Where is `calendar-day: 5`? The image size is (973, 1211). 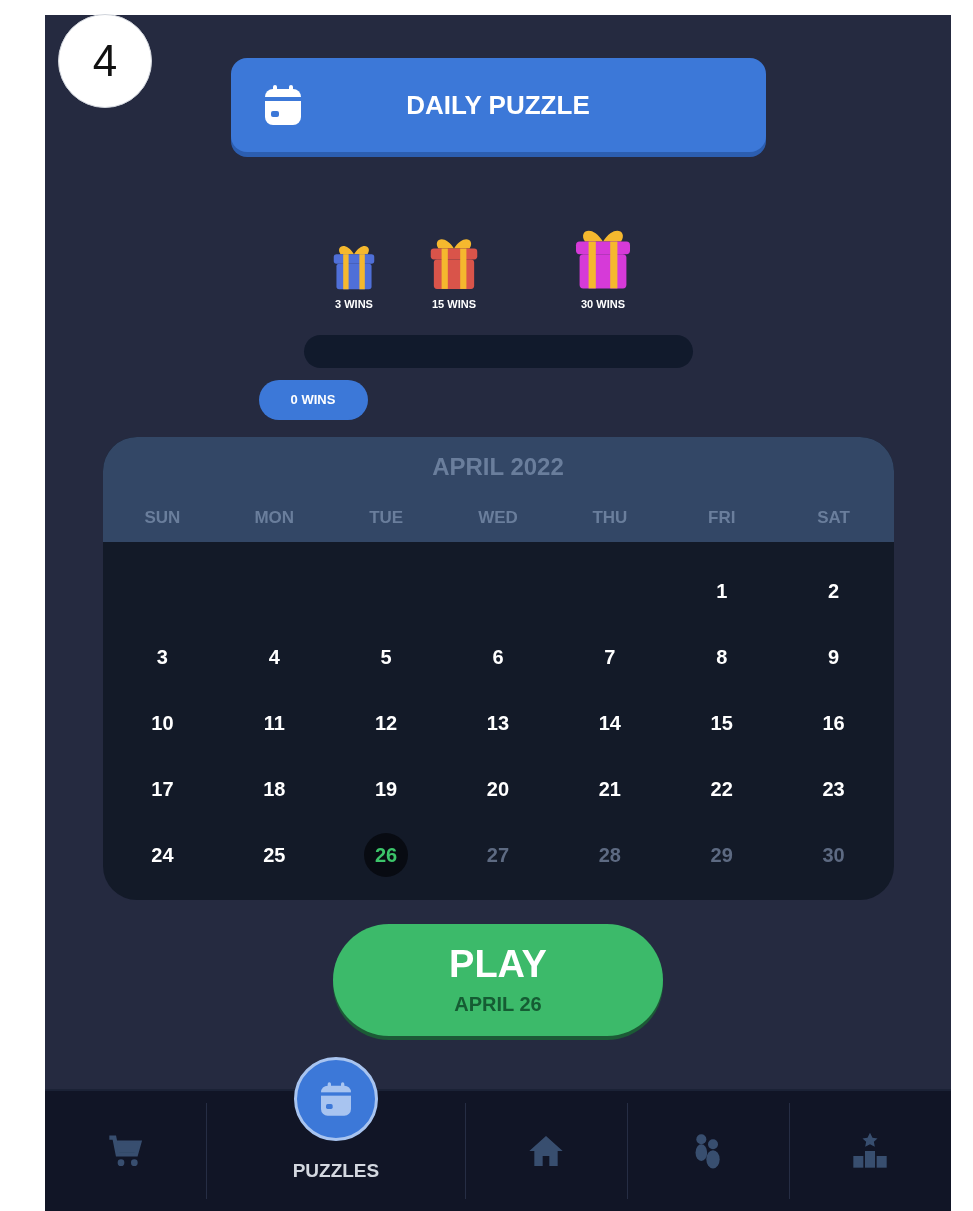 calendar-day: 5 is located at coordinates (386, 657).